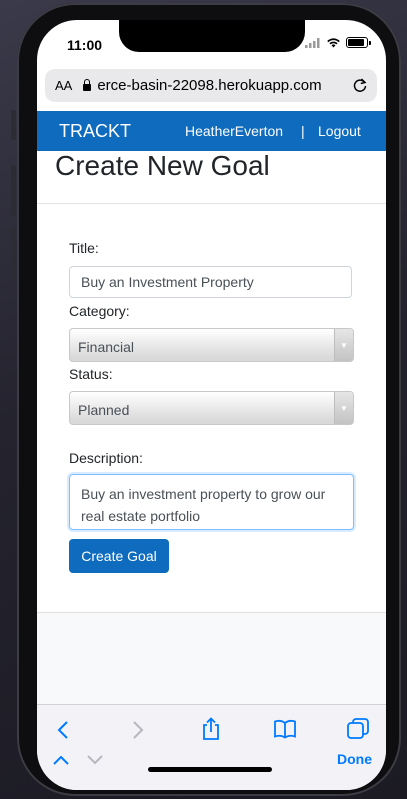 Image resolution: width=407 pixels, height=799 pixels. I want to click on done-button: Done, so click(354, 759).